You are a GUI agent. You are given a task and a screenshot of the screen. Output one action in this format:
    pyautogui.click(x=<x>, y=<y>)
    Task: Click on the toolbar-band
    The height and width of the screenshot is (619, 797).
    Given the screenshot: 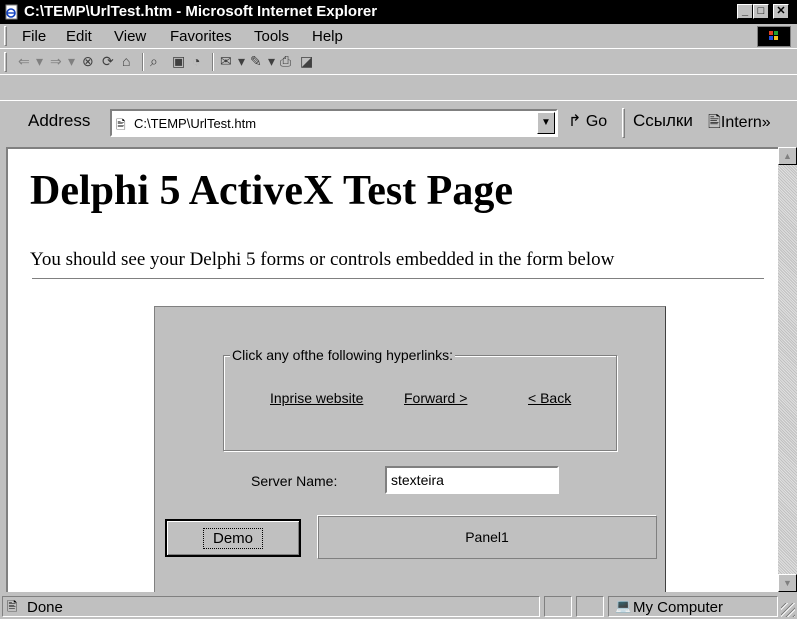 What is the action you would take?
    pyautogui.click(x=398, y=87)
    